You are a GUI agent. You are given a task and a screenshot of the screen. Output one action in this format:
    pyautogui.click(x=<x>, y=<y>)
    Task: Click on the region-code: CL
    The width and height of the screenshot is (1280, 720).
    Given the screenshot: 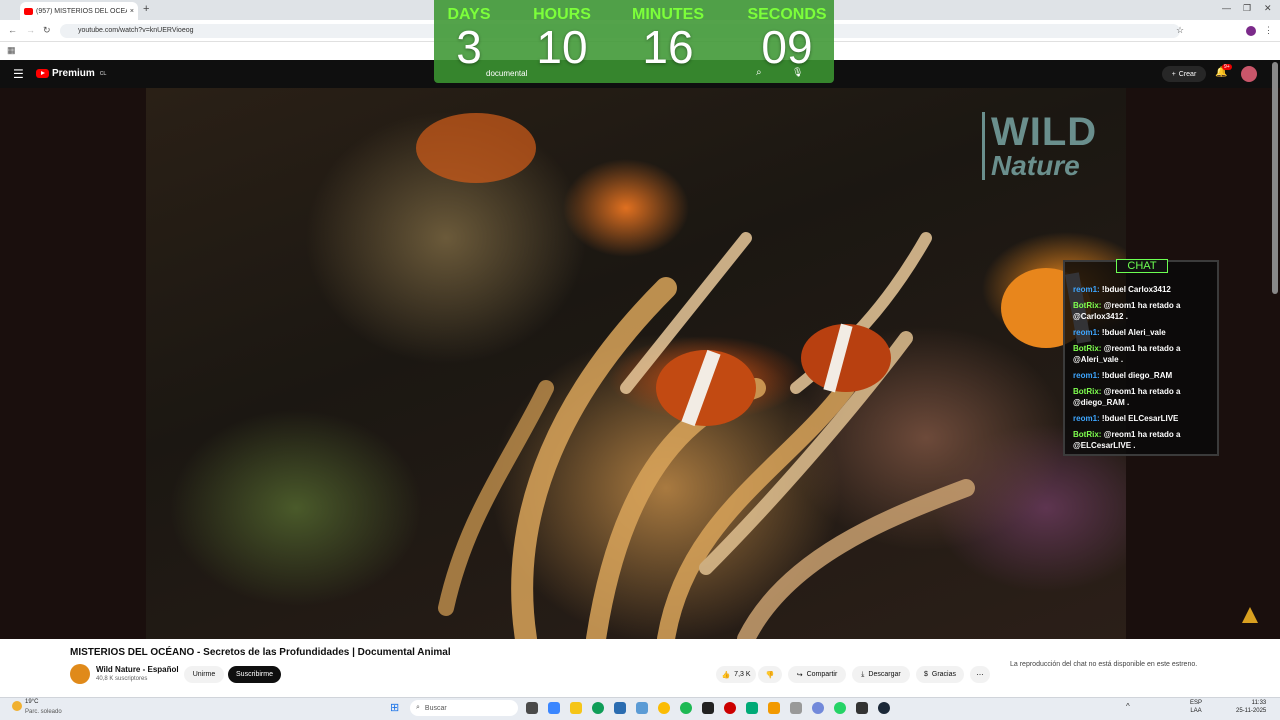 What is the action you would take?
    pyautogui.click(x=103, y=73)
    